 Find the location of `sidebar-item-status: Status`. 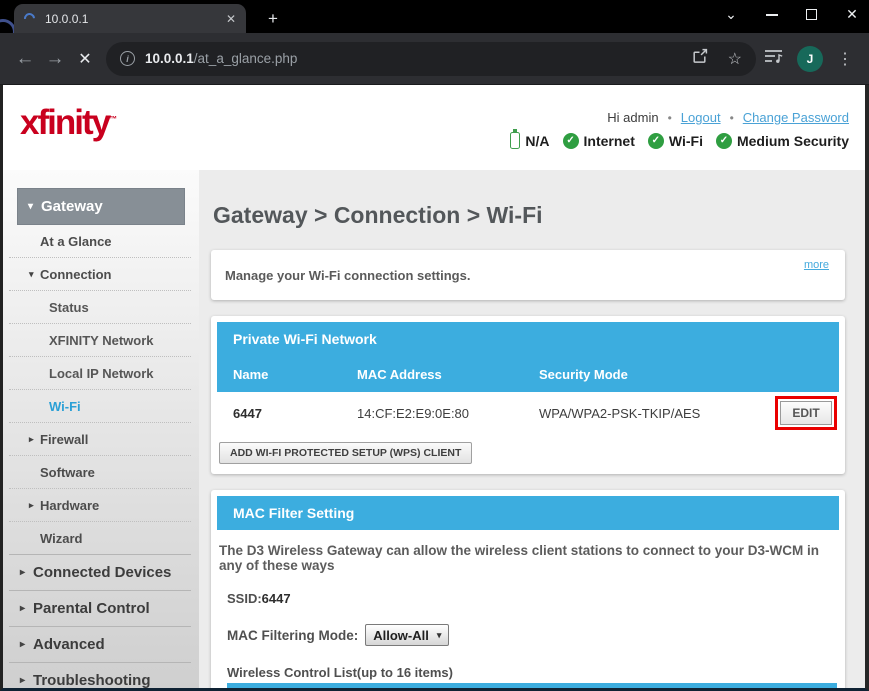

sidebar-item-status: Status is located at coordinates (100, 307).